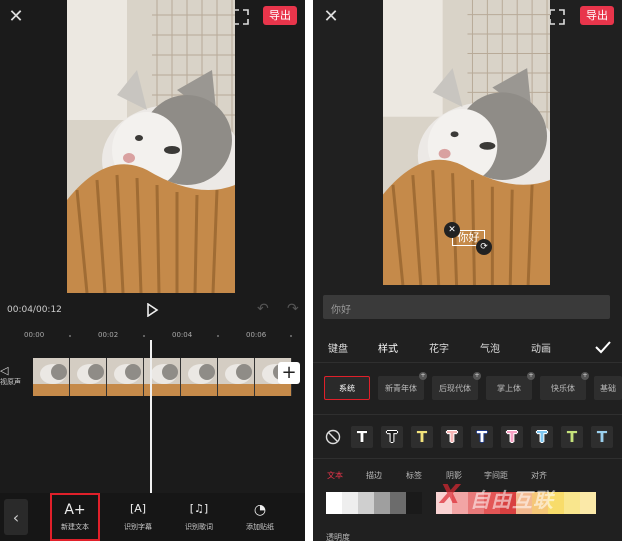 Image resolution: width=622 pixels, height=541 pixels. What do you see at coordinates (199, 517) in the screenshot?
I see `tool-recognize-lyrics: [♫] 识别歌词` at bounding box center [199, 517].